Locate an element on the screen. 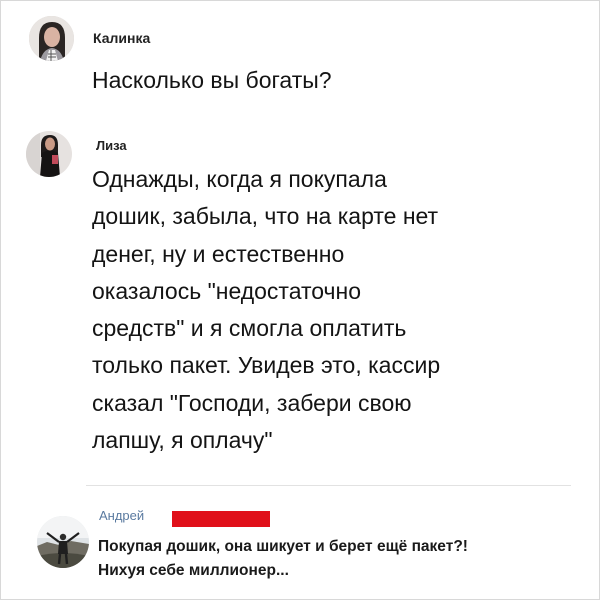 This screenshot has width=600, height=600. author-name: Андрей is located at coordinates (121, 515).